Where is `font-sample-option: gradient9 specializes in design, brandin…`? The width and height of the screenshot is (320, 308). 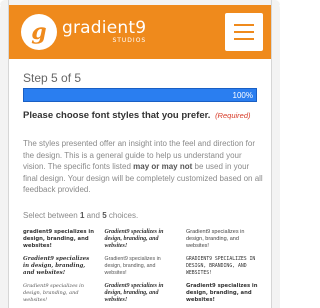
font-sample-option: gradient9 specializes in design, brandin… is located at coordinates (59, 239).